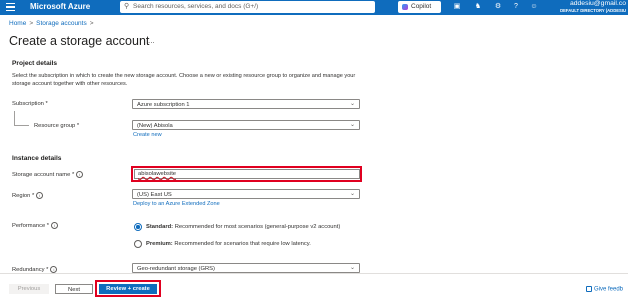 The width and height of the screenshot is (628, 304). What do you see at coordinates (128, 289) in the screenshot?
I see `review-create-button: Review + create` at bounding box center [128, 289].